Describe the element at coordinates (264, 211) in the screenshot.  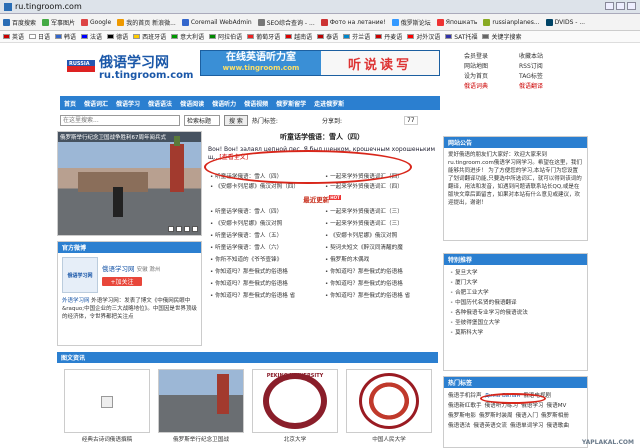
I see `article-link: • 听童话学俄语：雪人（四）` at that location.